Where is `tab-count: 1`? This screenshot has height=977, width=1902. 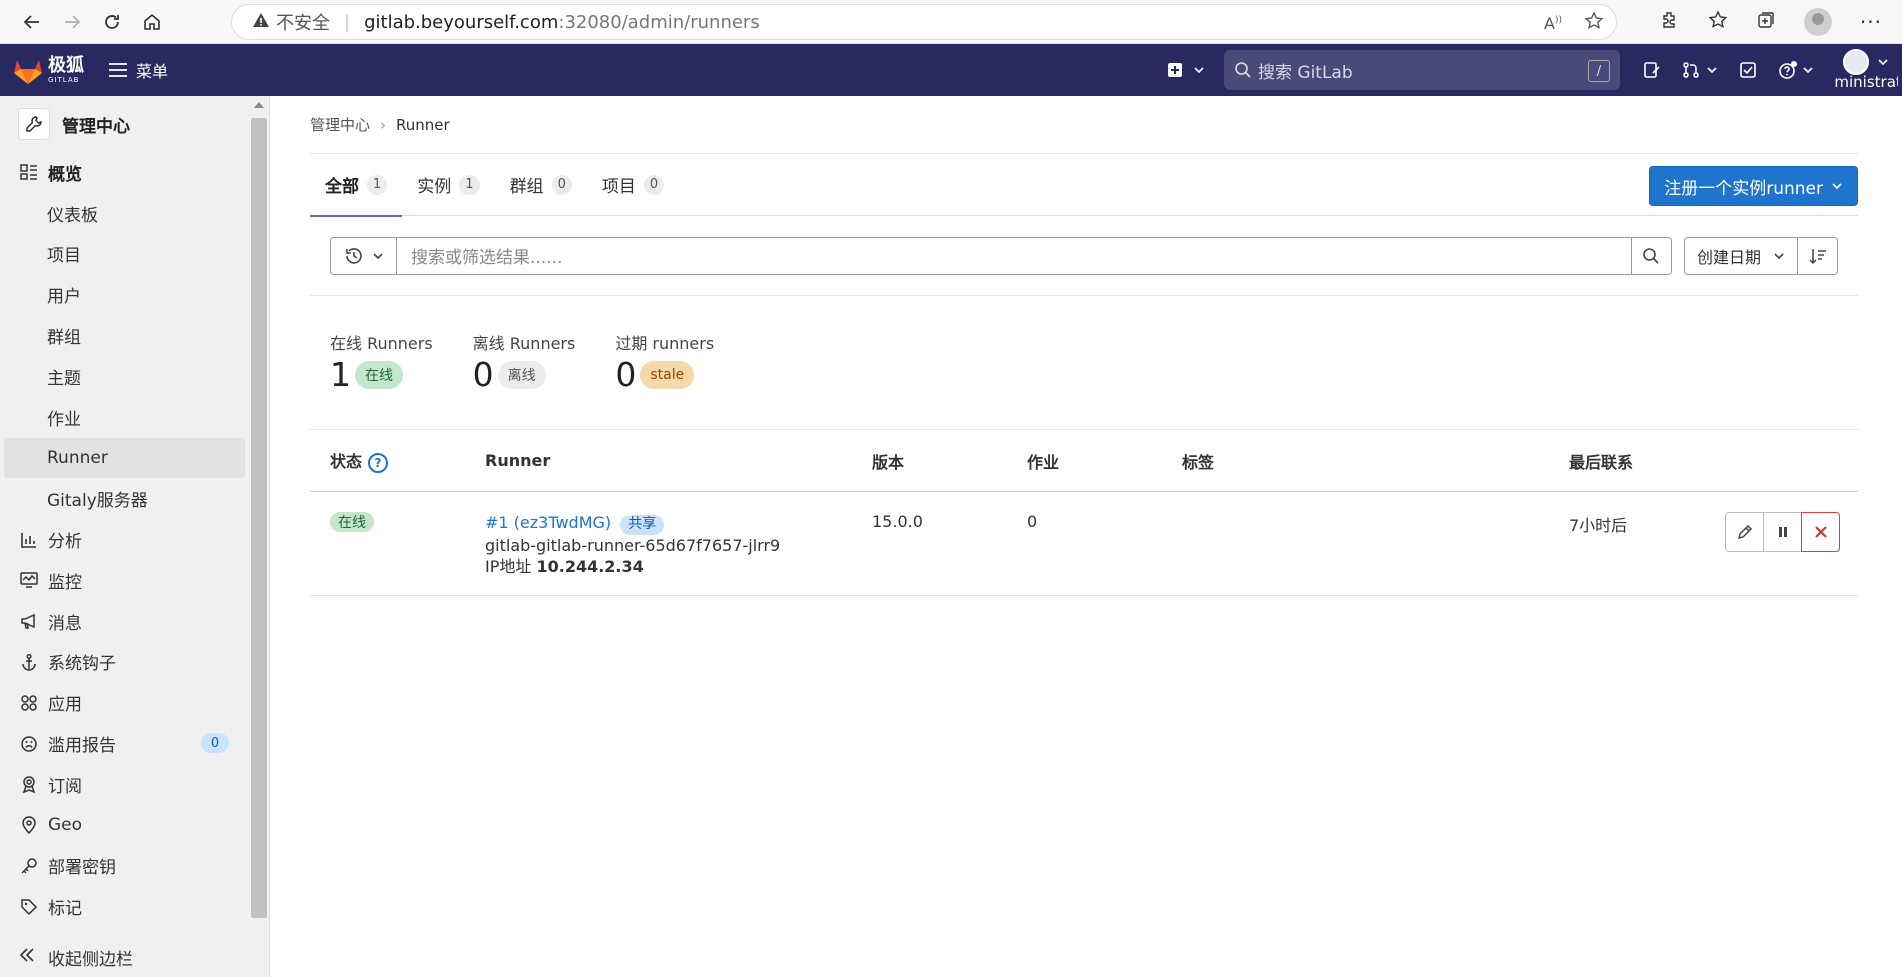 tab-count: 1 is located at coordinates (469, 184).